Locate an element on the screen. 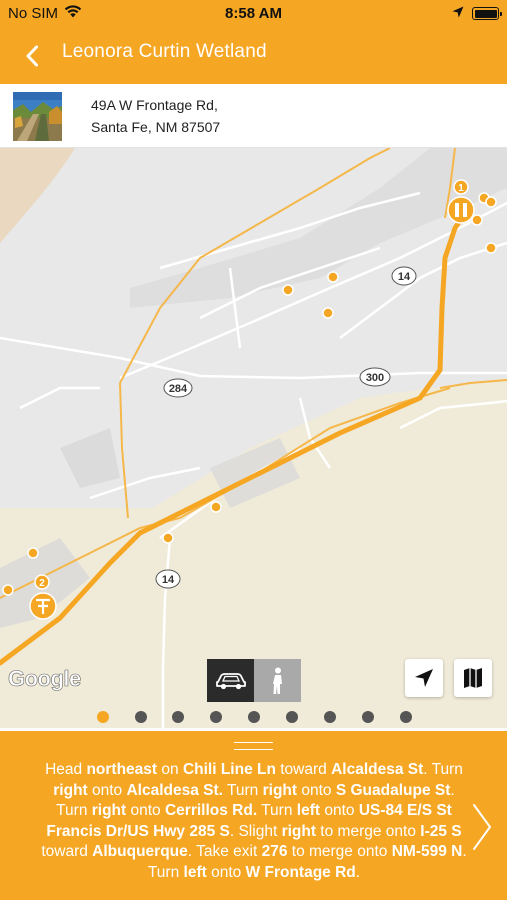  svg-text: 2 is located at coordinates (42, 583).